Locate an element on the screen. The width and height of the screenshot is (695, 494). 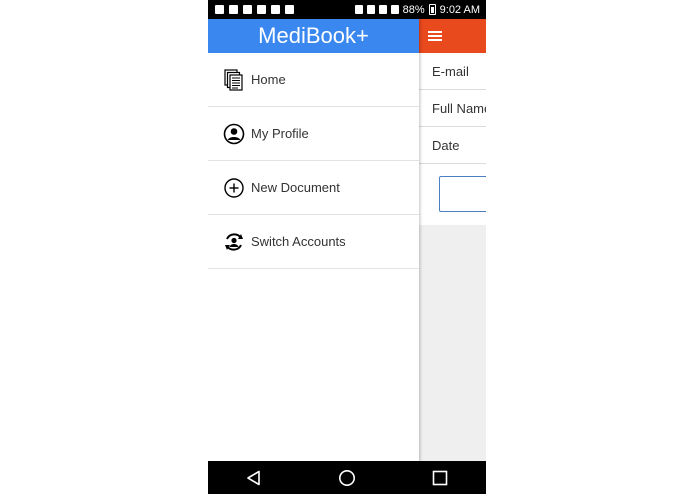
amazon-icon is located at coordinates (275, 9).